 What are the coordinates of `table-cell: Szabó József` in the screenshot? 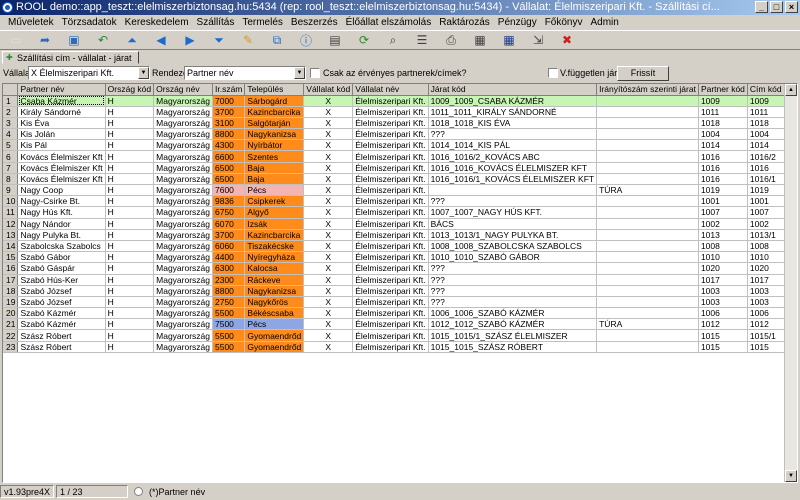 It's located at (61, 291).